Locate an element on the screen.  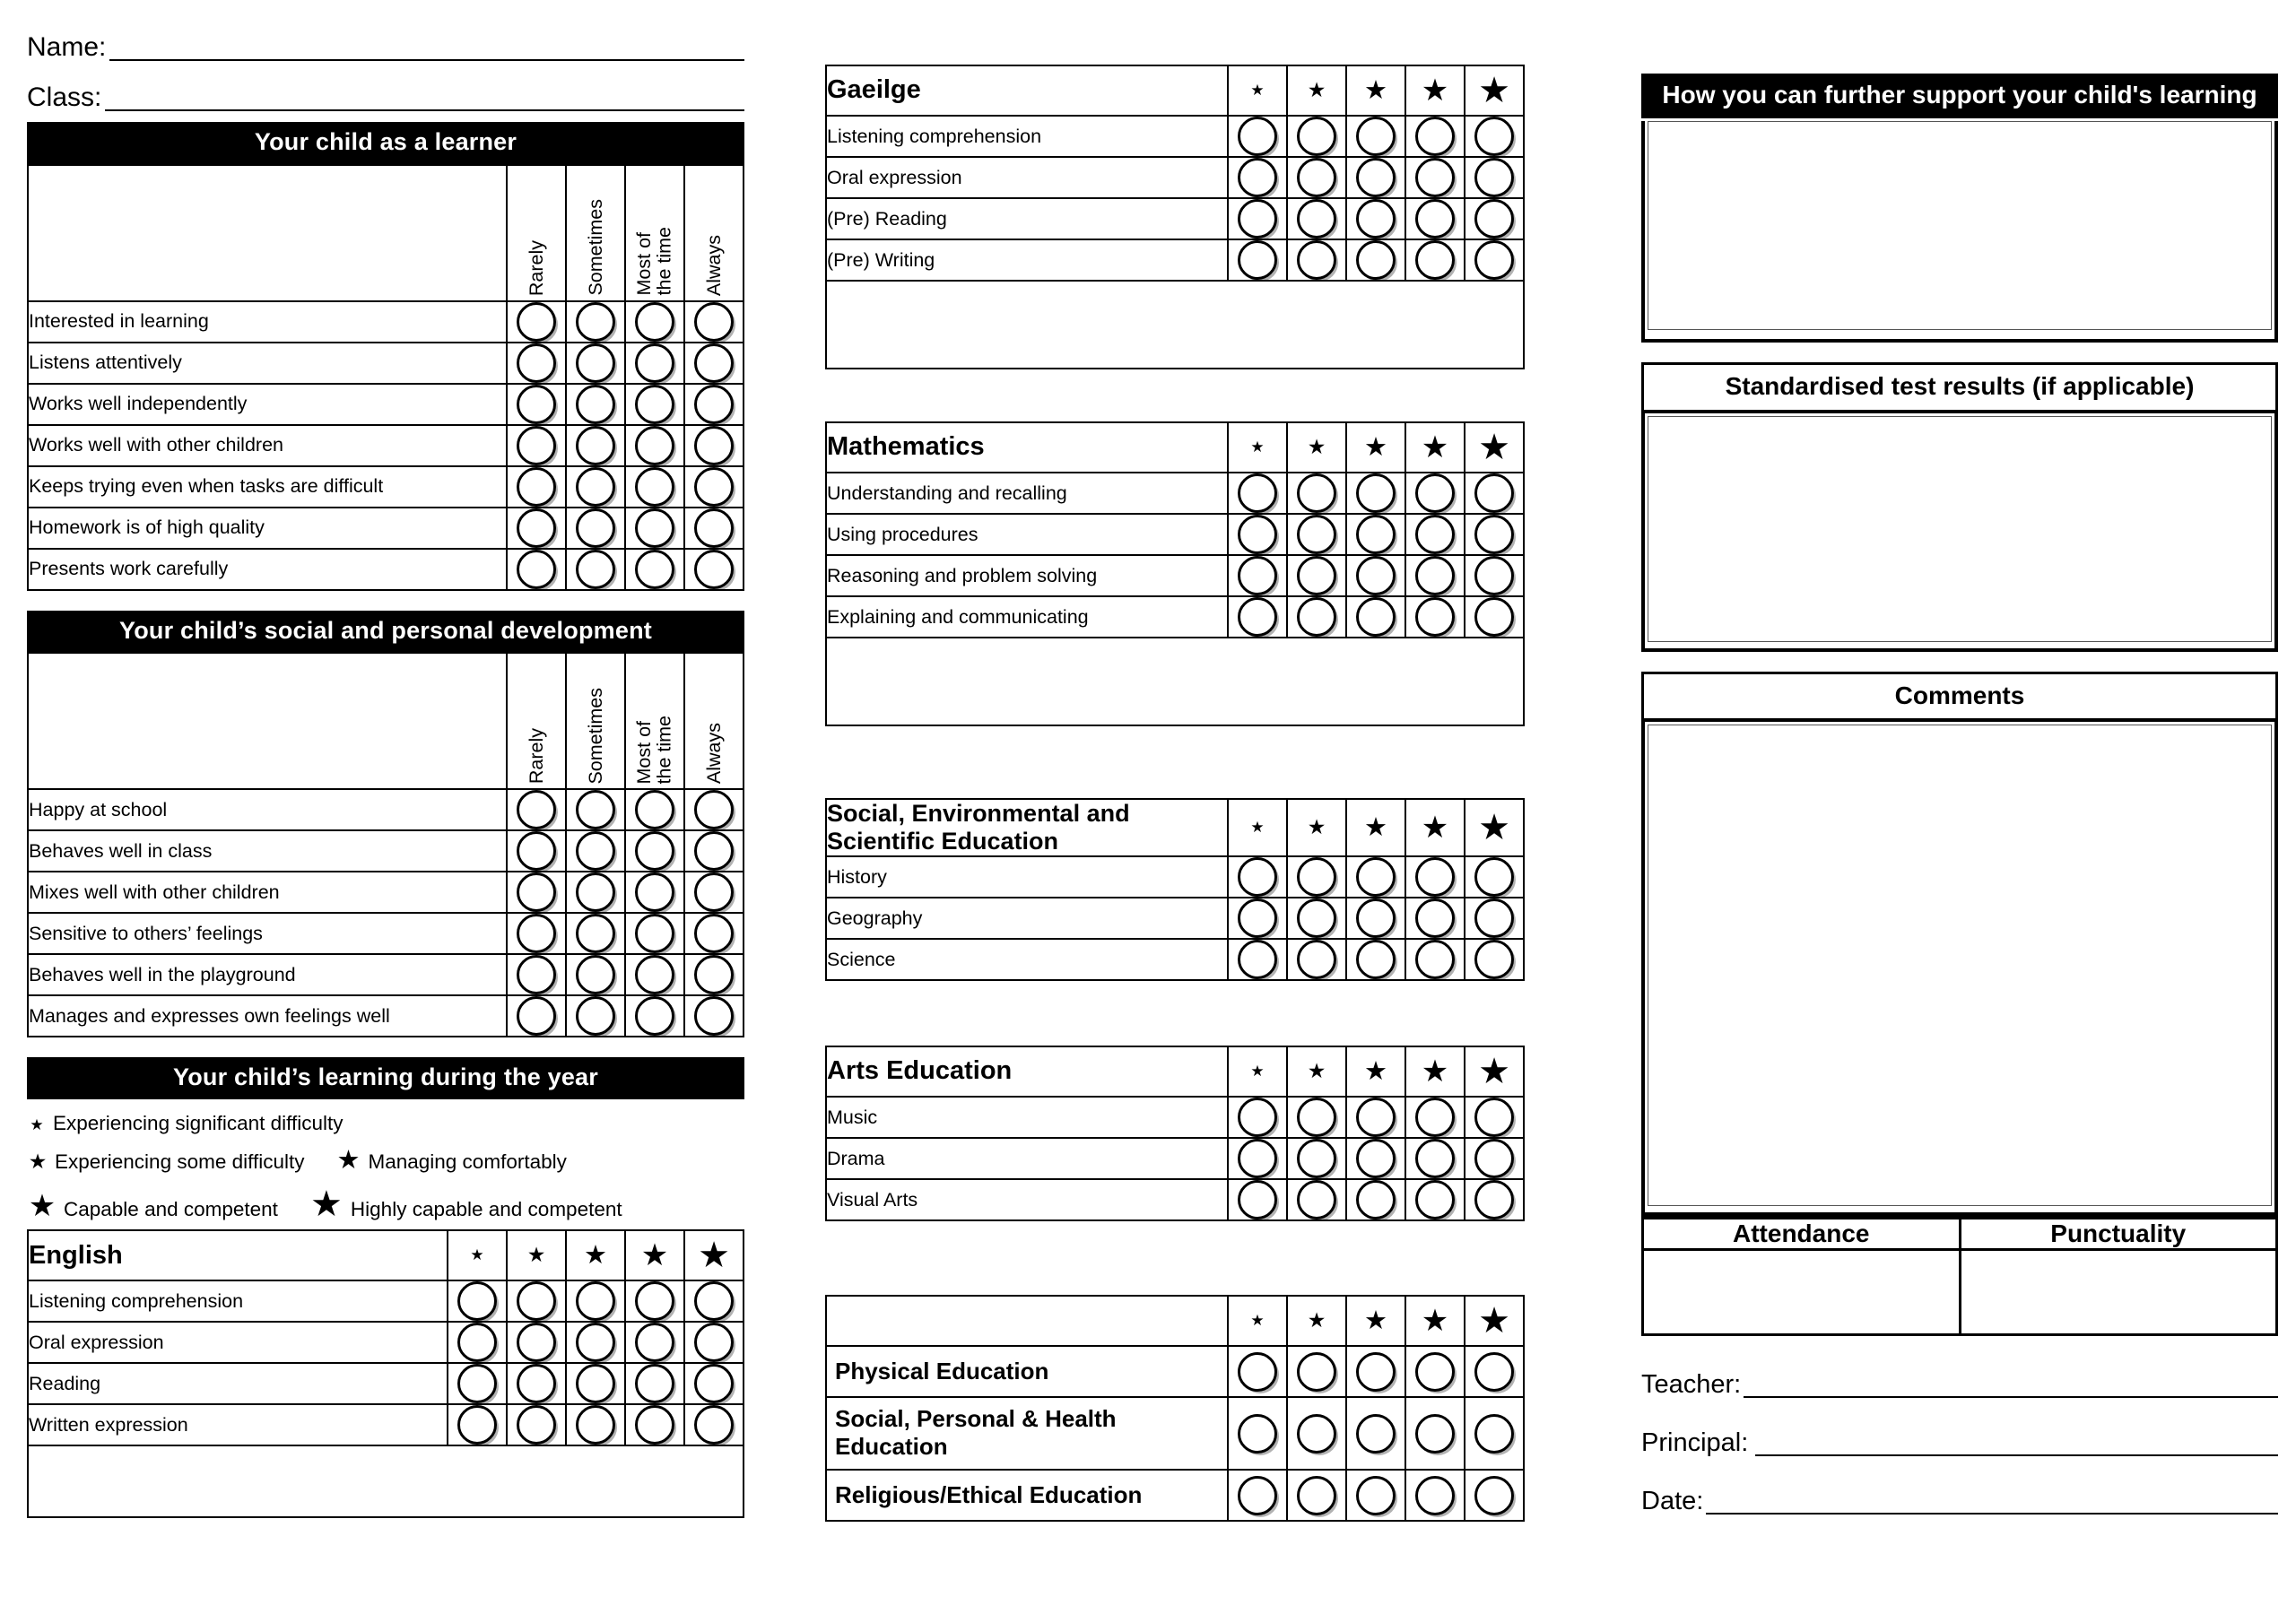
comments-box is located at coordinates (1959, 967).